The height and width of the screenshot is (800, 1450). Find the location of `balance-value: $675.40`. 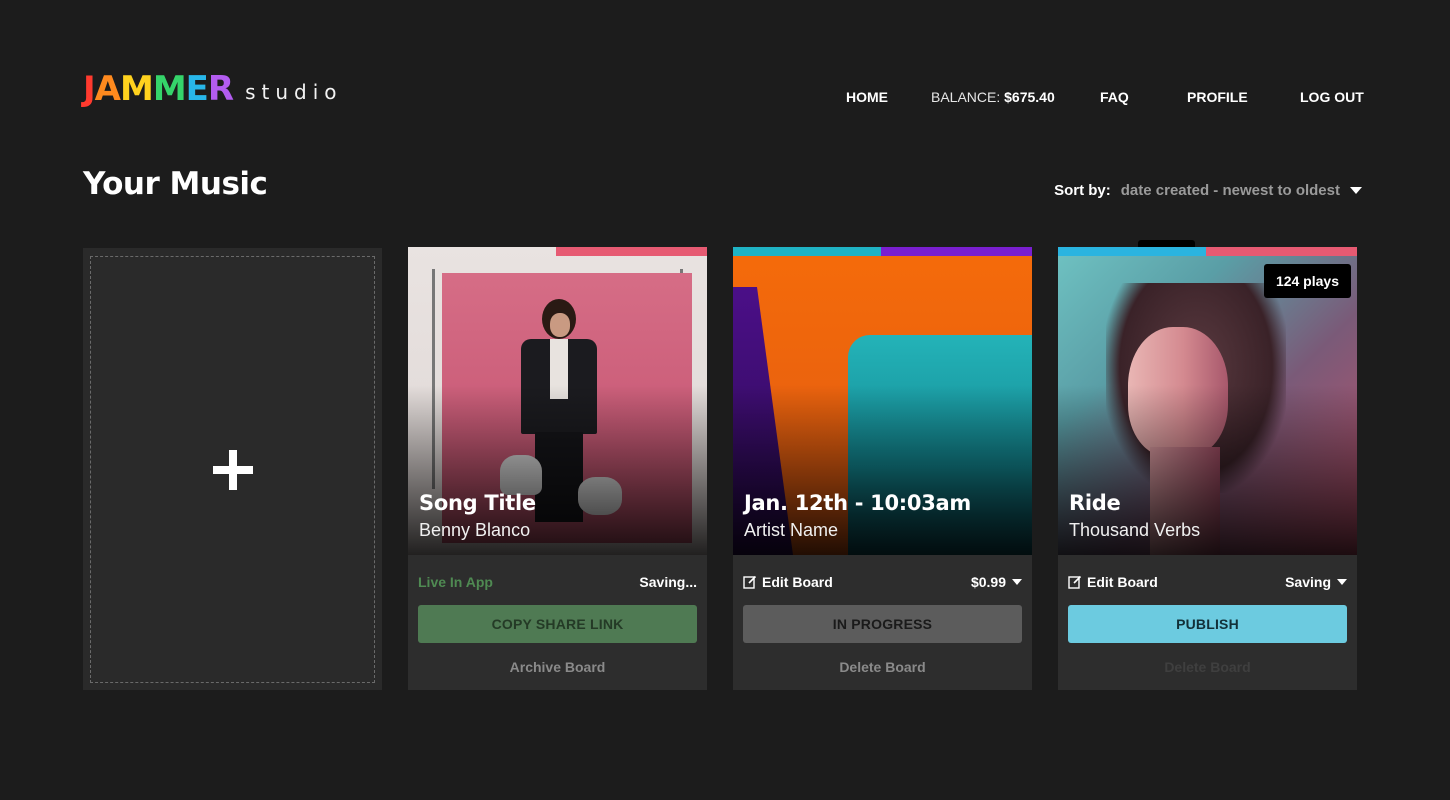

balance-value: $675.40 is located at coordinates (1029, 97).